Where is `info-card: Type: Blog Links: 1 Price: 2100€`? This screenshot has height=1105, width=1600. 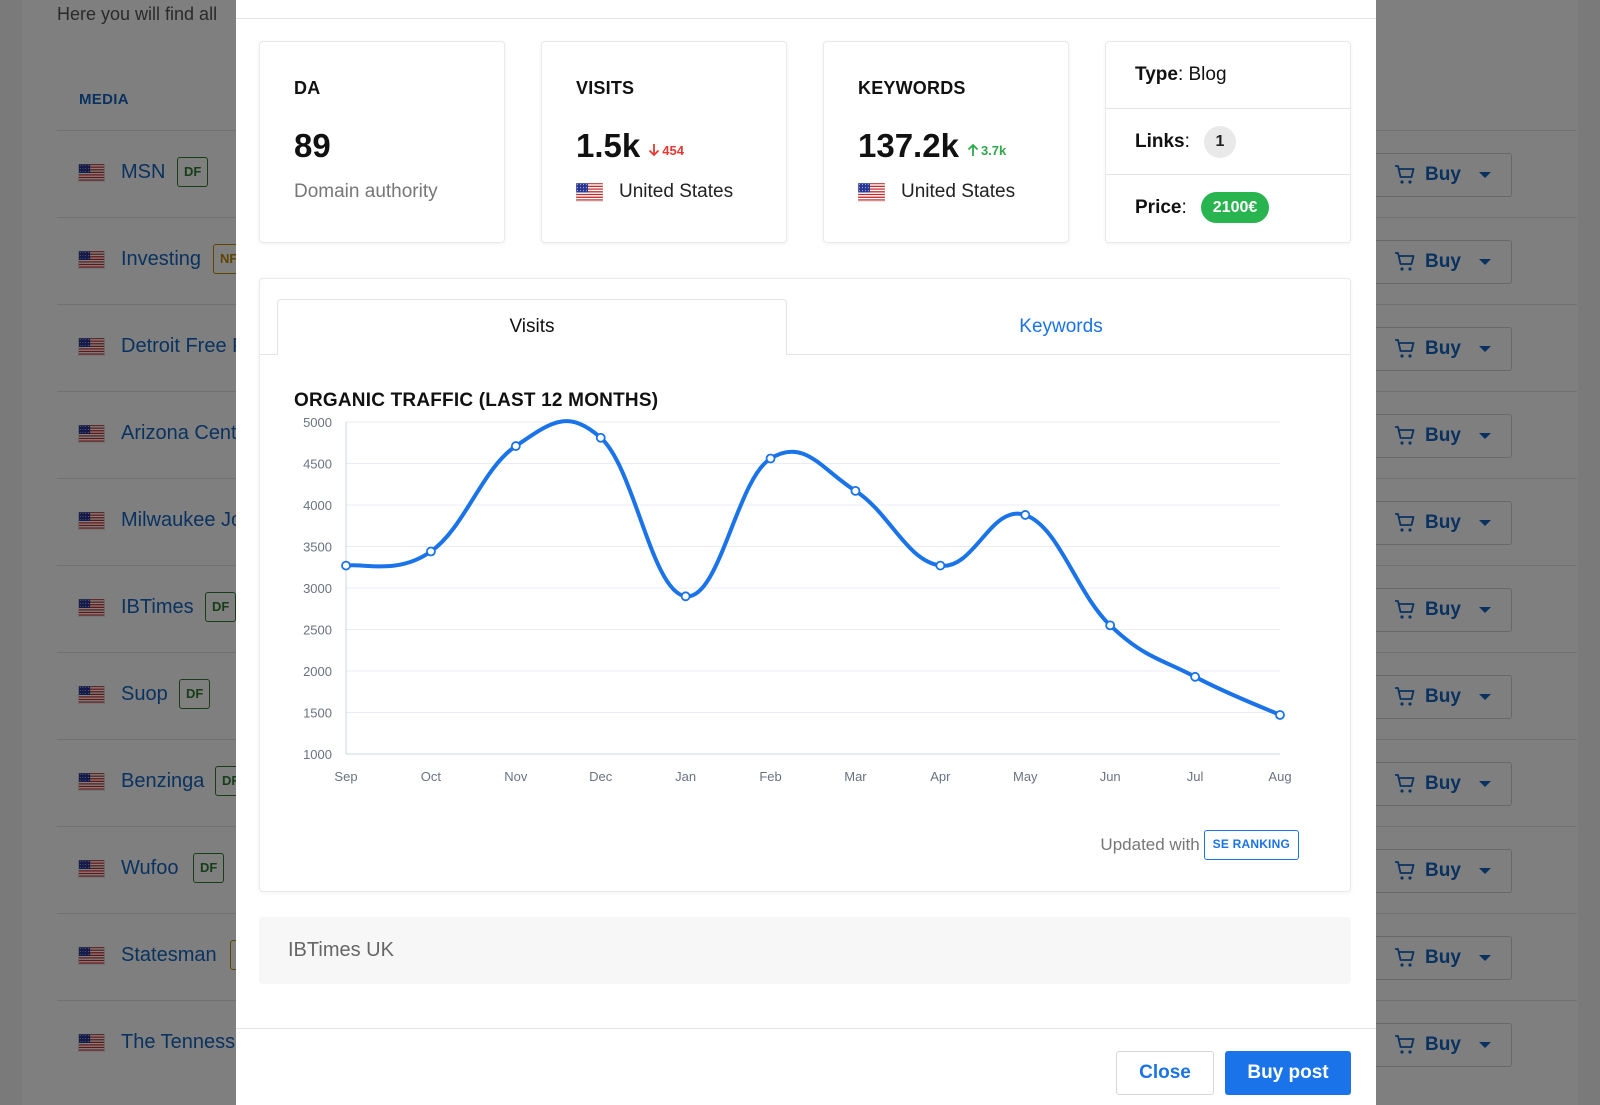
info-card: Type: Blog Links: 1 Price: 2100€ is located at coordinates (1228, 142).